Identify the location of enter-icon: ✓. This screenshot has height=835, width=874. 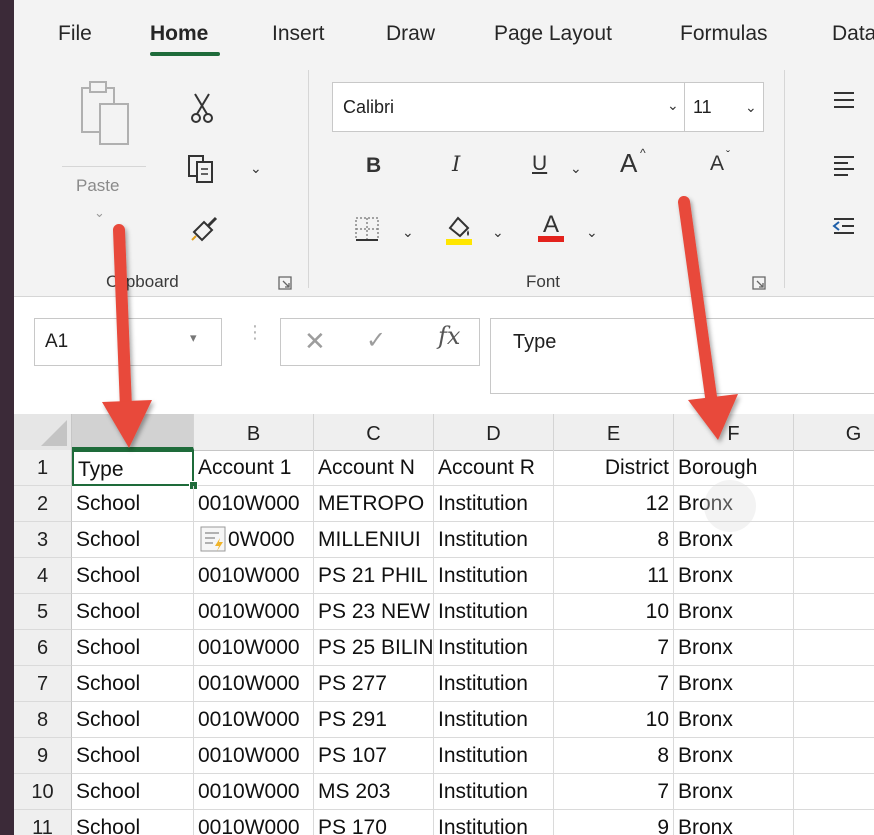
(376, 340).